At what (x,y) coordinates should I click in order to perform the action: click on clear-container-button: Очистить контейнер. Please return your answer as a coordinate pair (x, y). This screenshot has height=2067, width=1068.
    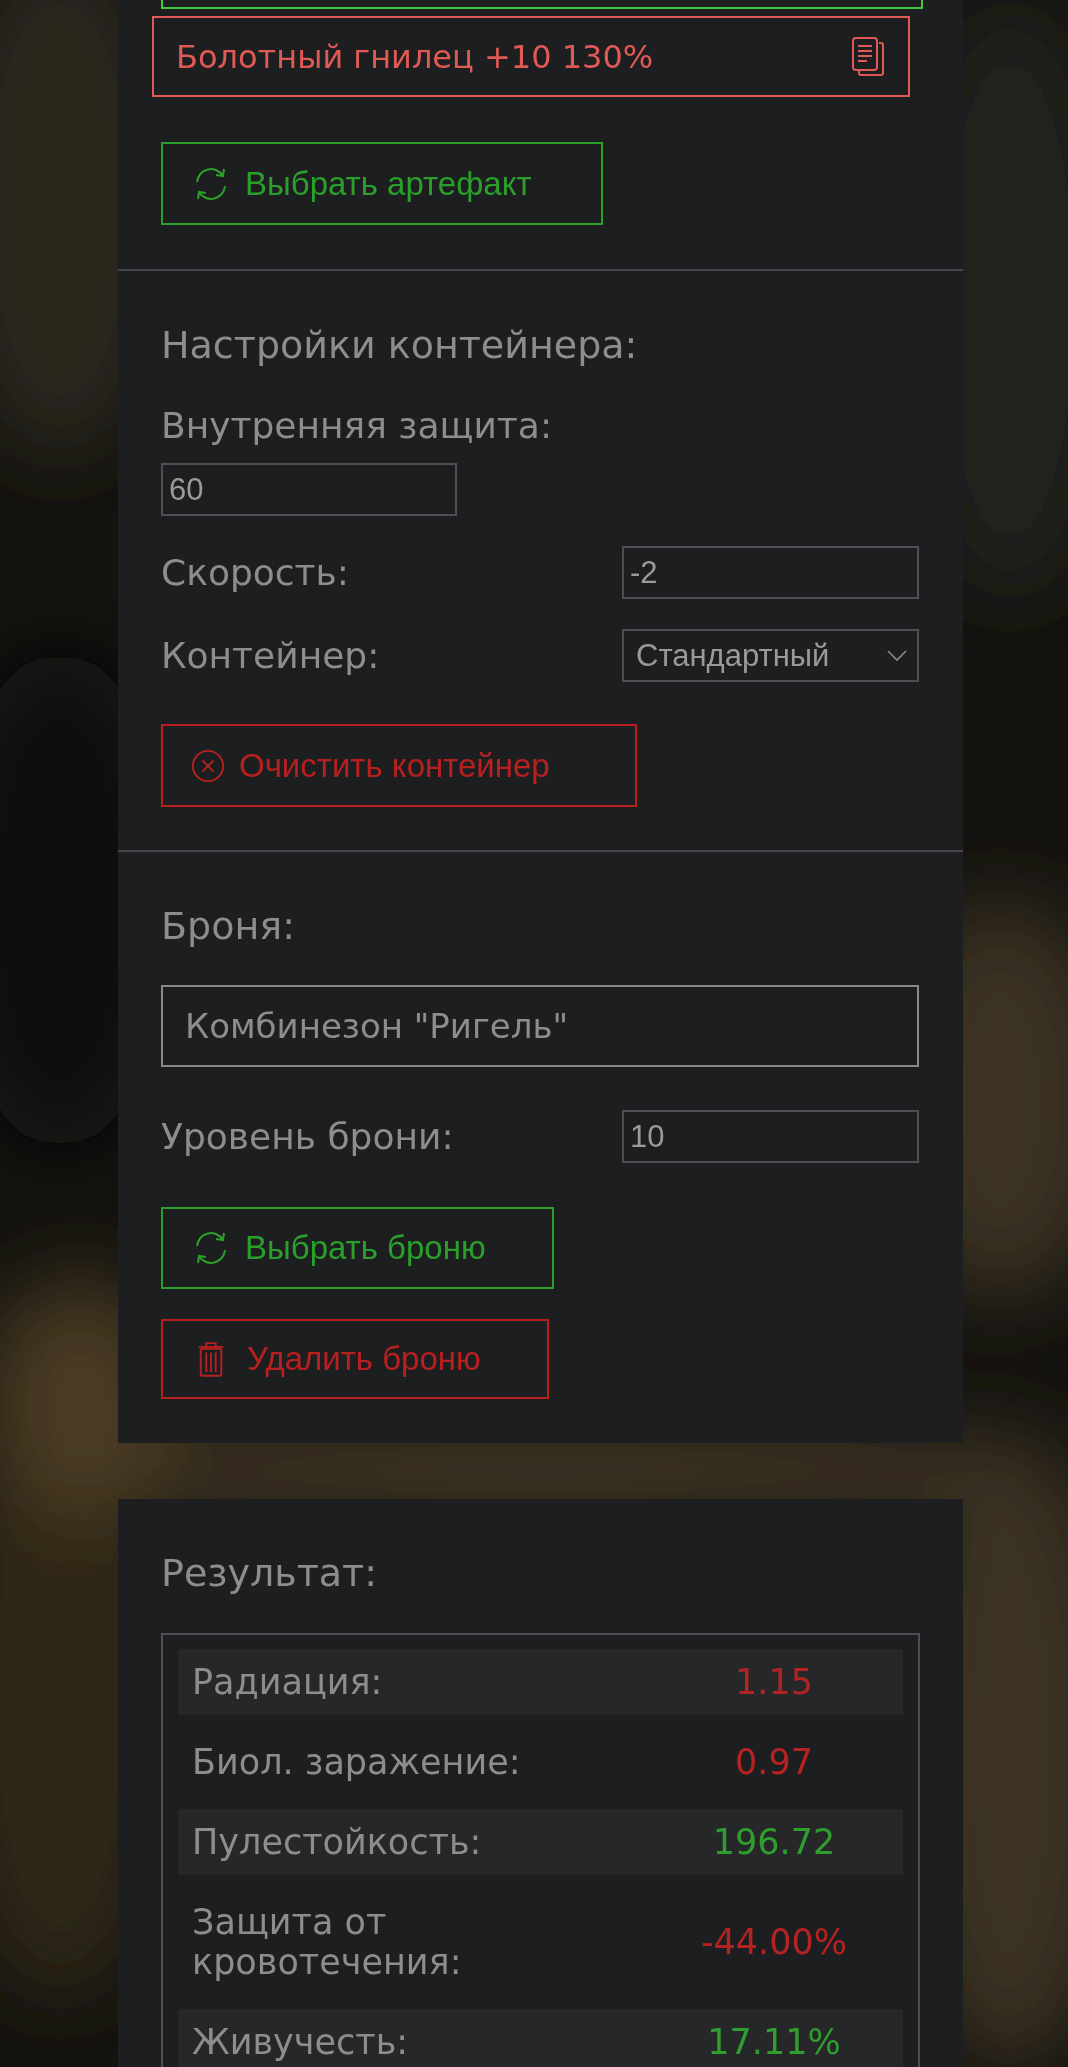
    Looking at the image, I should click on (399, 765).